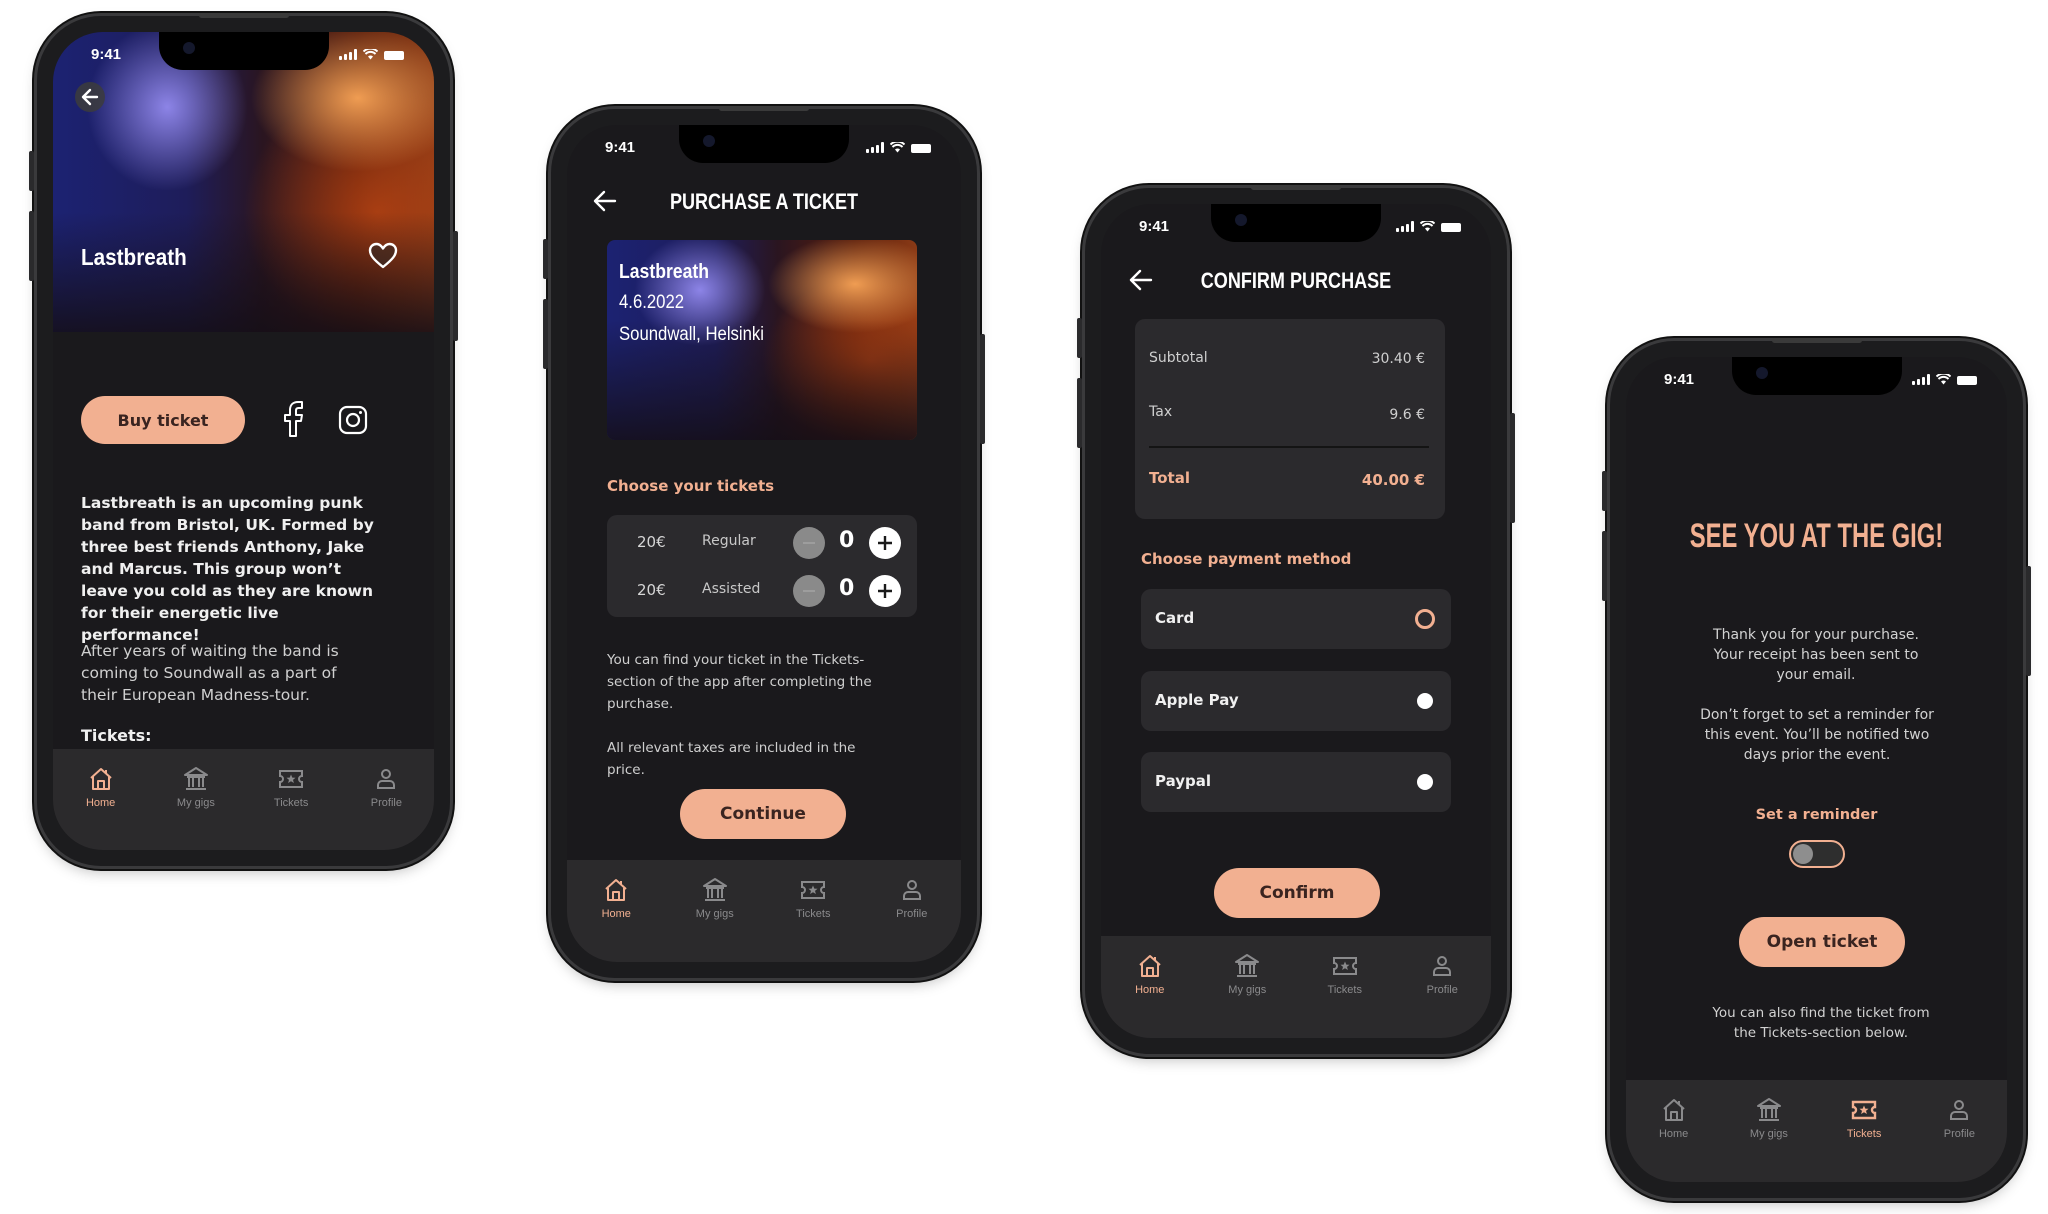 This screenshot has height=1214, width=2048. I want to click on heart-icon, so click(383, 256).